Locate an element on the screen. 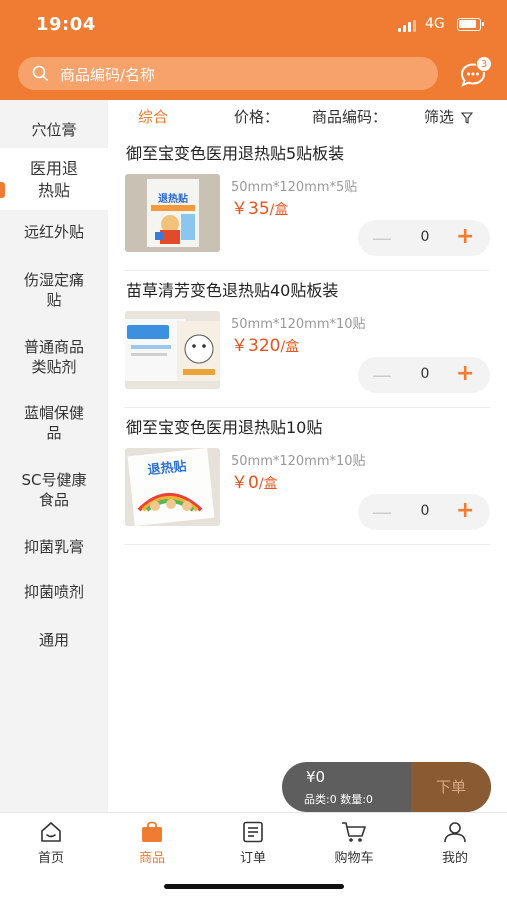 The image size is (507, 900). product-price: ￥0/盒 is located at coordinates (254, 480).